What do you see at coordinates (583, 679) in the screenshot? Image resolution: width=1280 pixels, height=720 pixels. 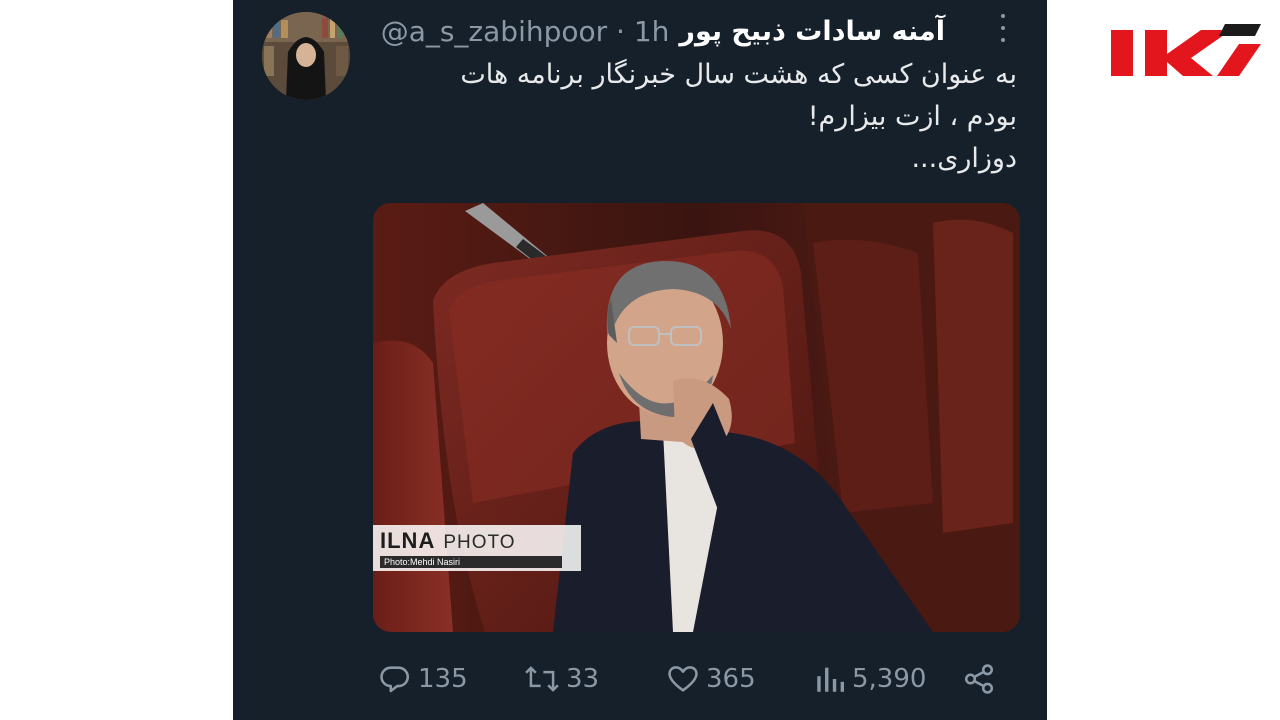 I see `retweet-count: 33` at bounding box center [583, 679].